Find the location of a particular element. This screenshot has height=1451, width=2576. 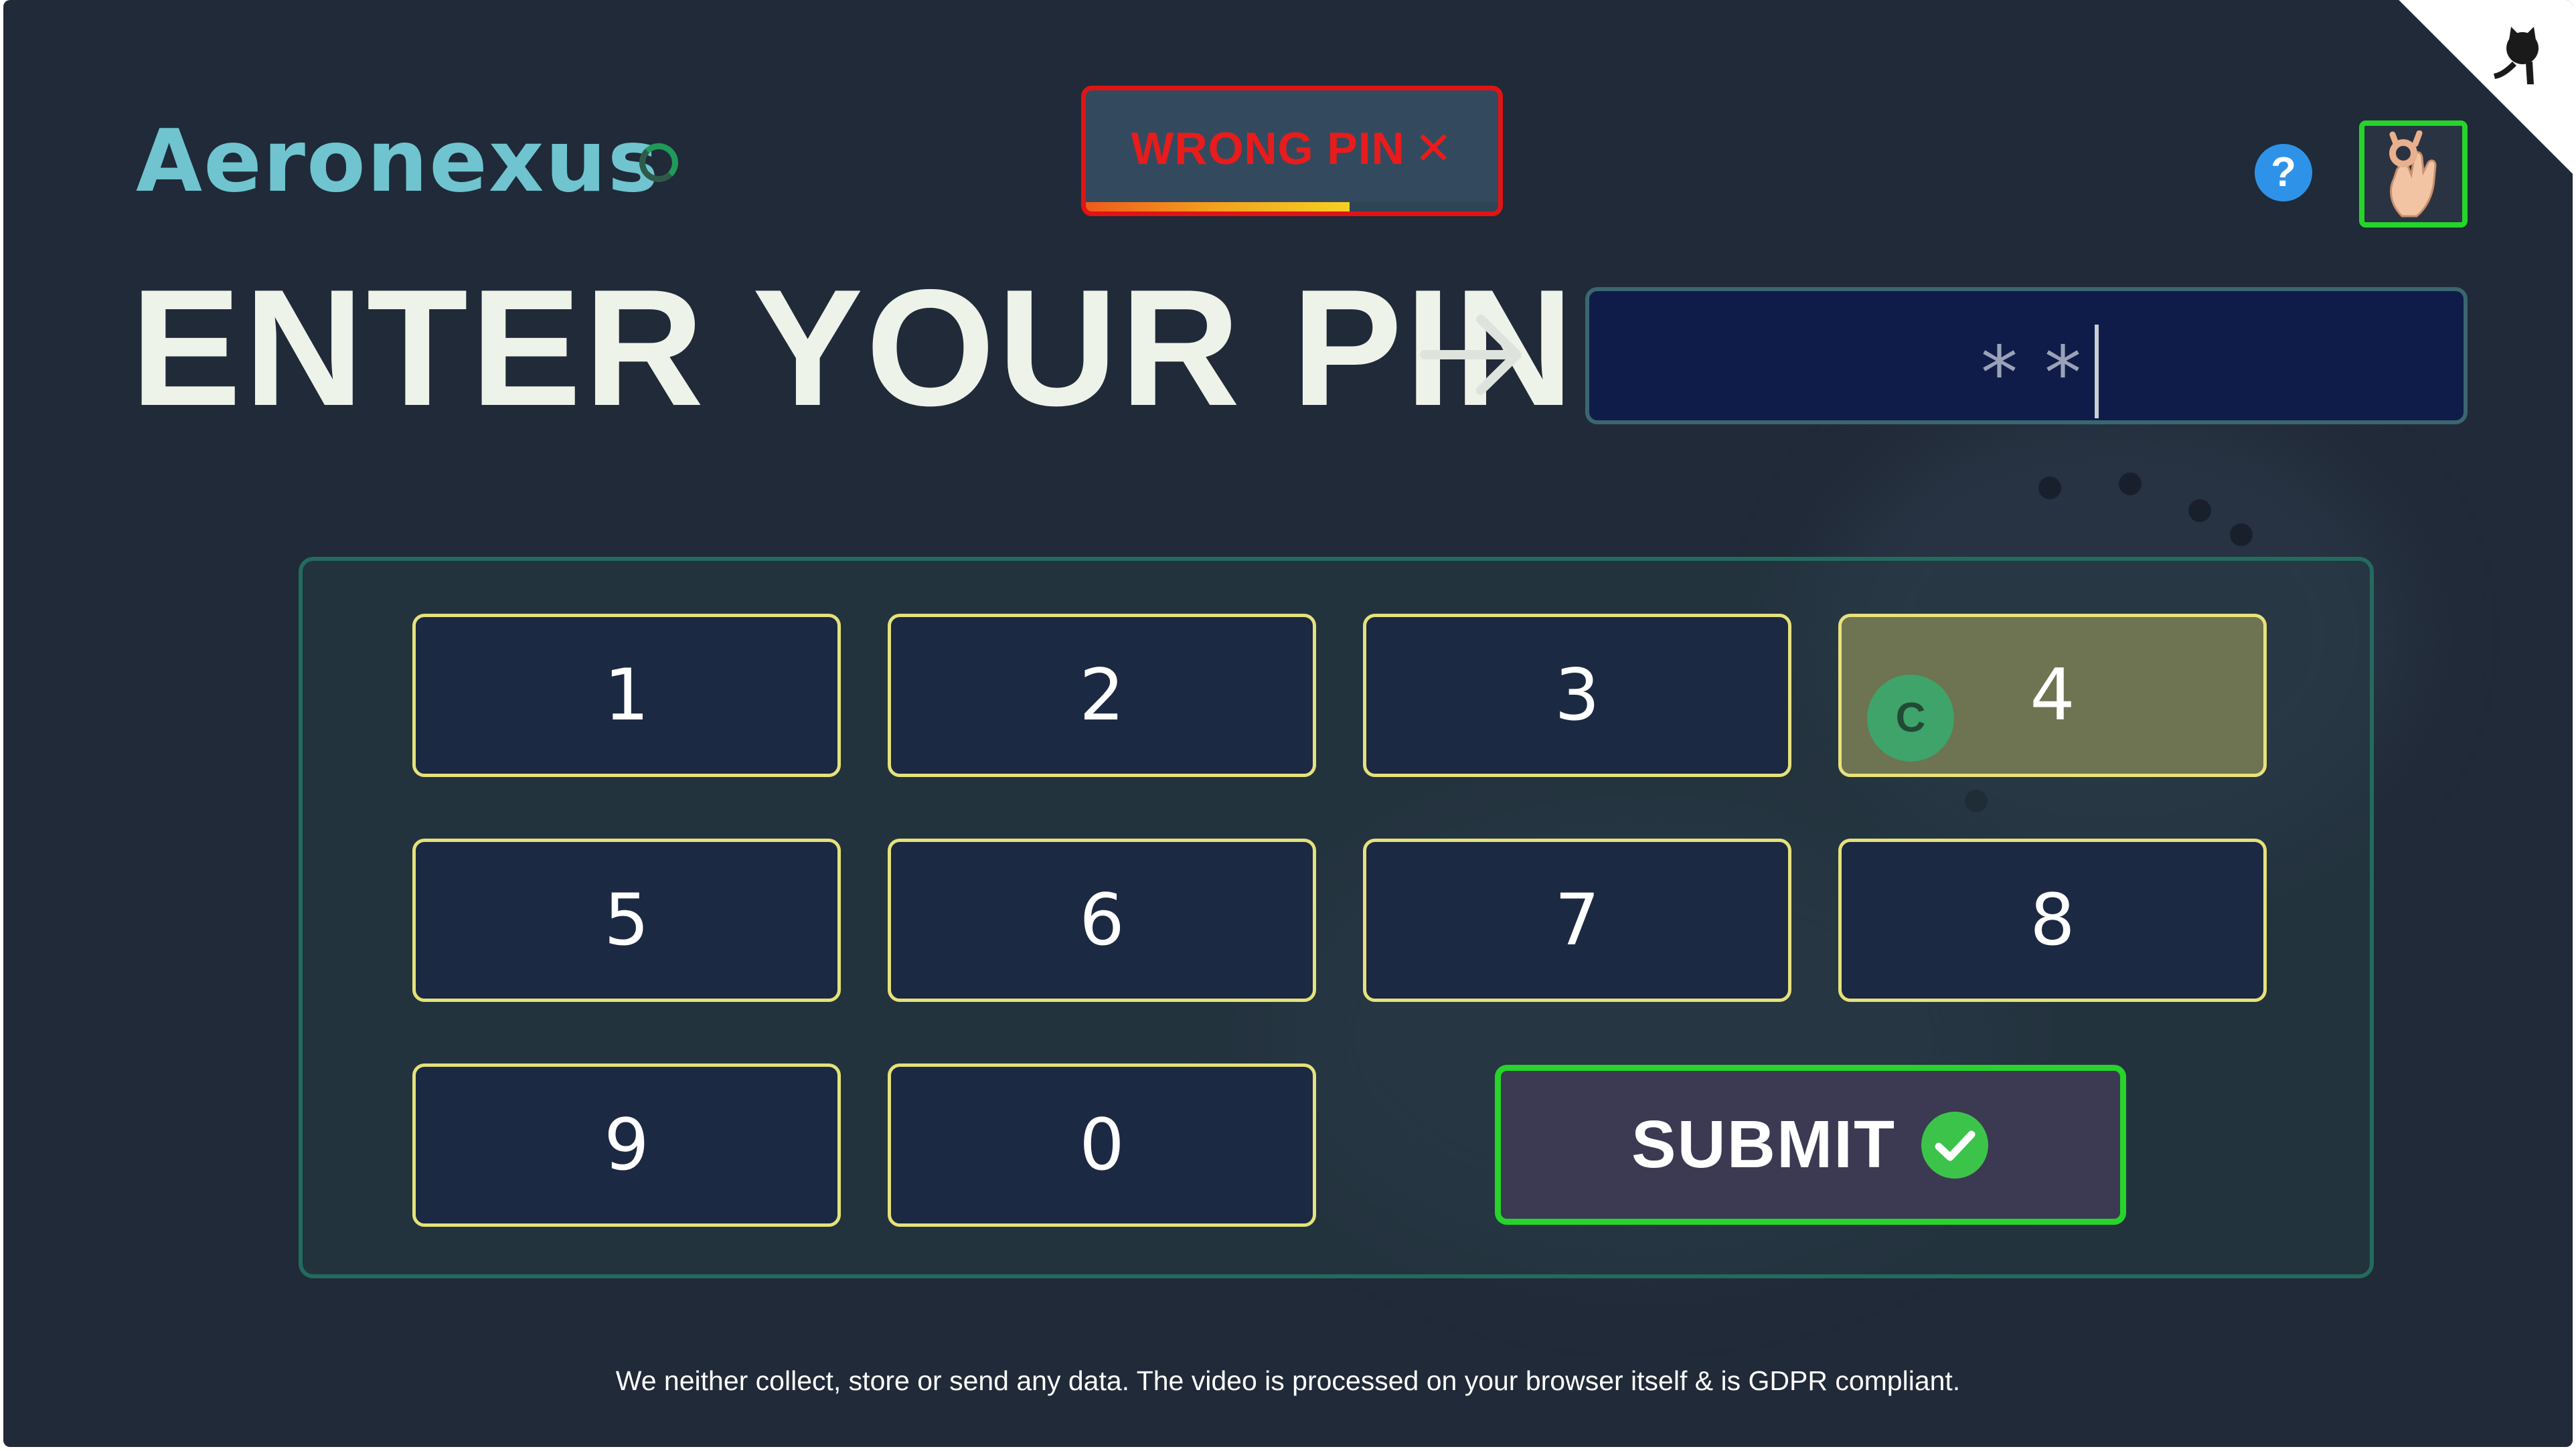

alert-timer-bar is located at coordinates (1218, 206).